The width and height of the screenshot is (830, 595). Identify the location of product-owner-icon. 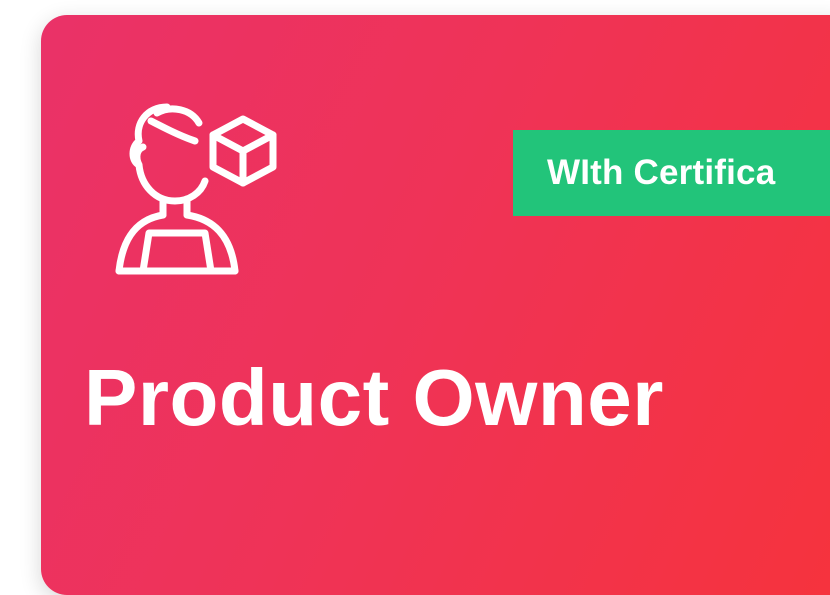
(196, 189).